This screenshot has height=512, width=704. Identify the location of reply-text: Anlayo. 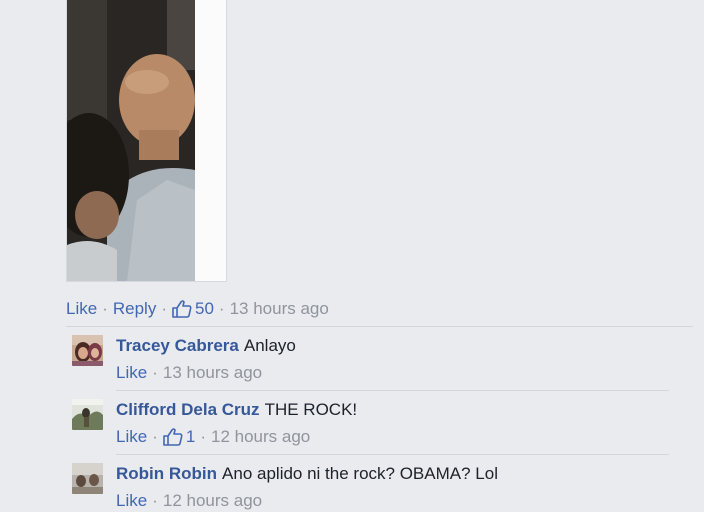
(269, 345).